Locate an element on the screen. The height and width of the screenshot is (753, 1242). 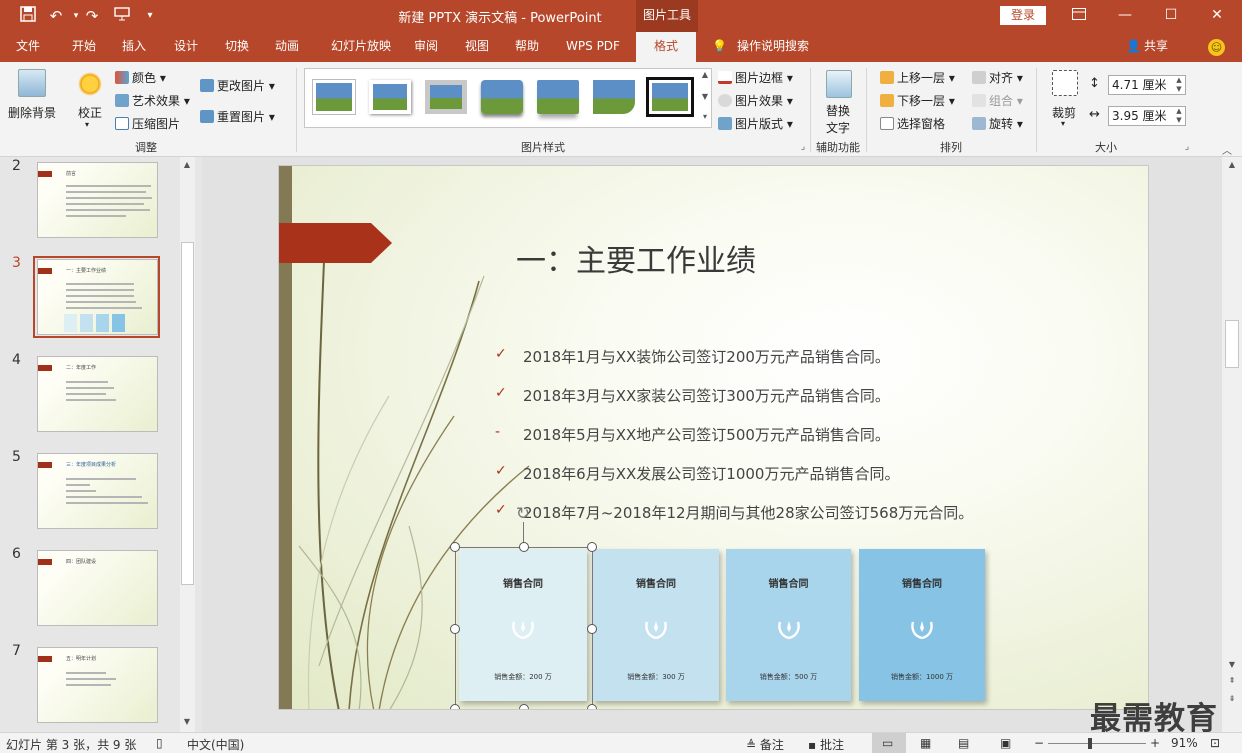
notes-button: ≜ 备注 is located at coordinates (765, 744).